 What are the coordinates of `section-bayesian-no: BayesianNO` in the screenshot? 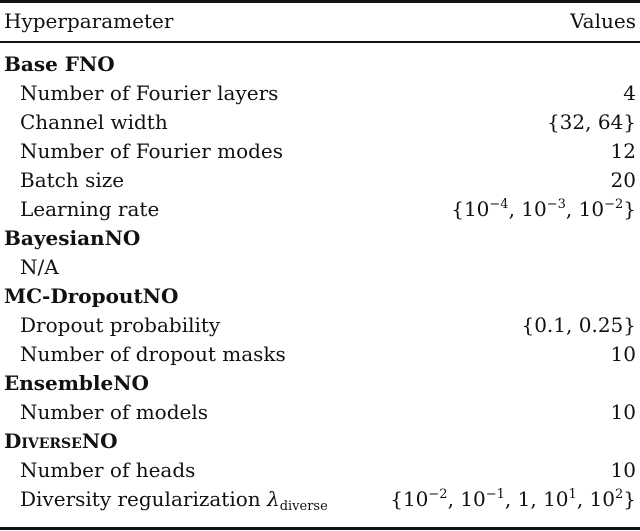 It's located at (318, 238).